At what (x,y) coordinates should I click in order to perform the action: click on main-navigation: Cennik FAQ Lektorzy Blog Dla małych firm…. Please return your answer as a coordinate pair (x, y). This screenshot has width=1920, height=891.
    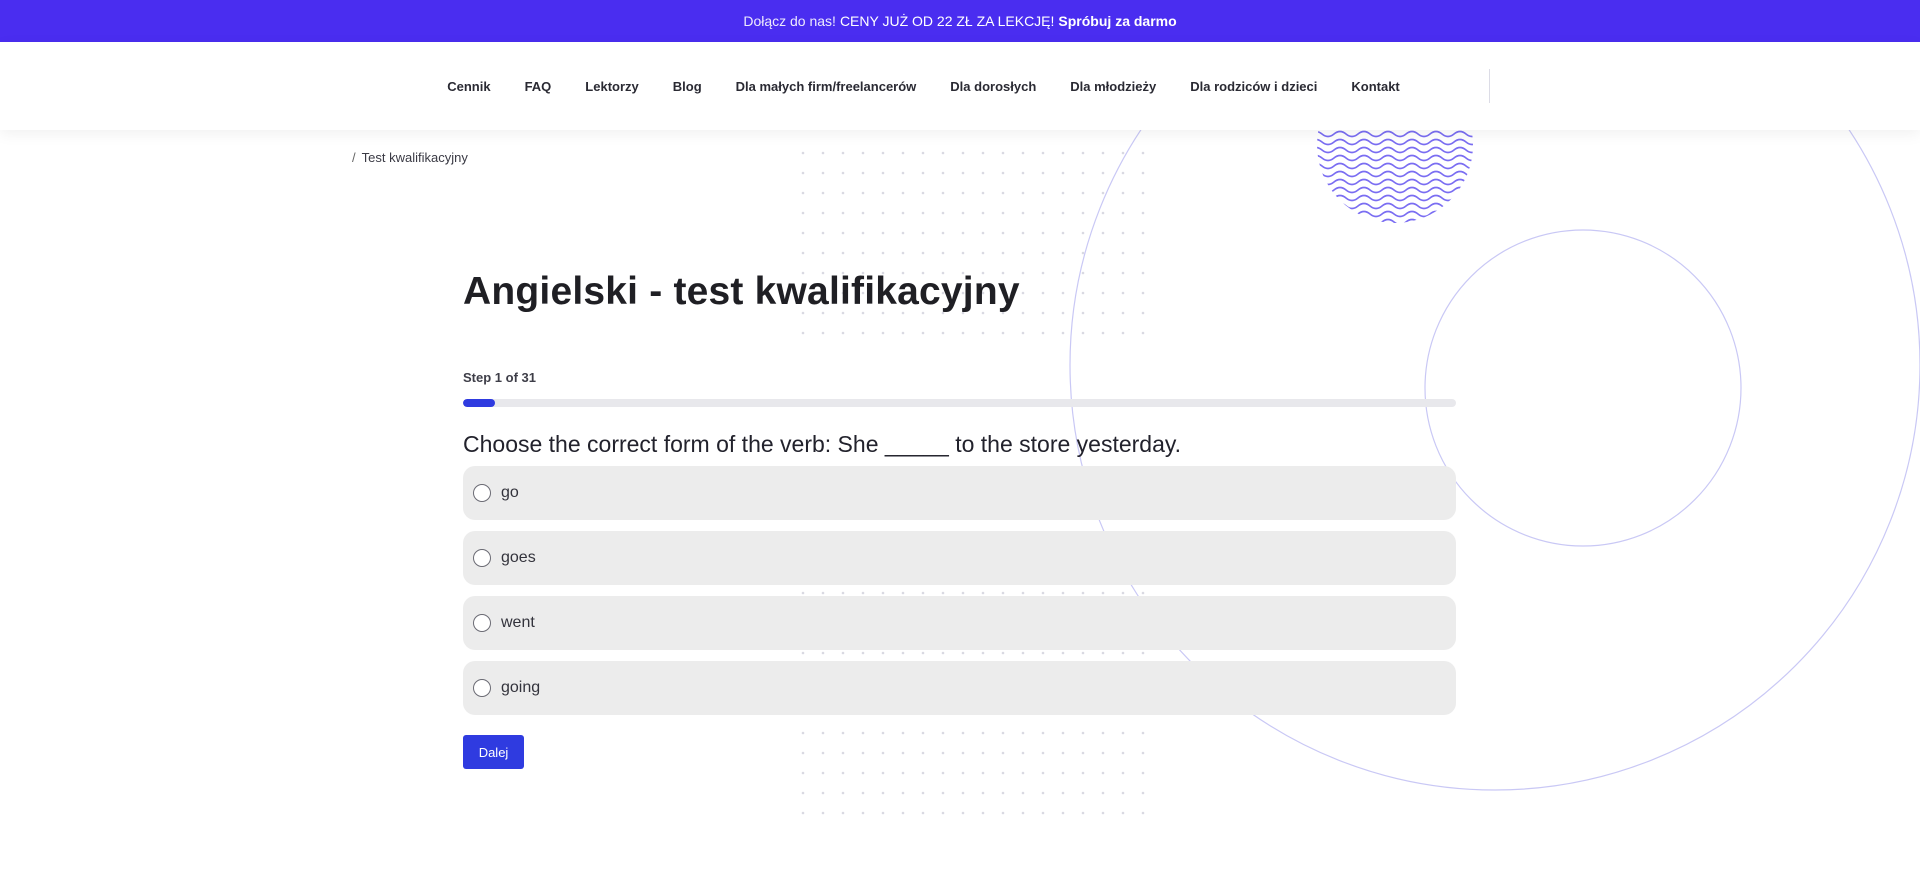
    Looking at the image, I should click on (960, 86).